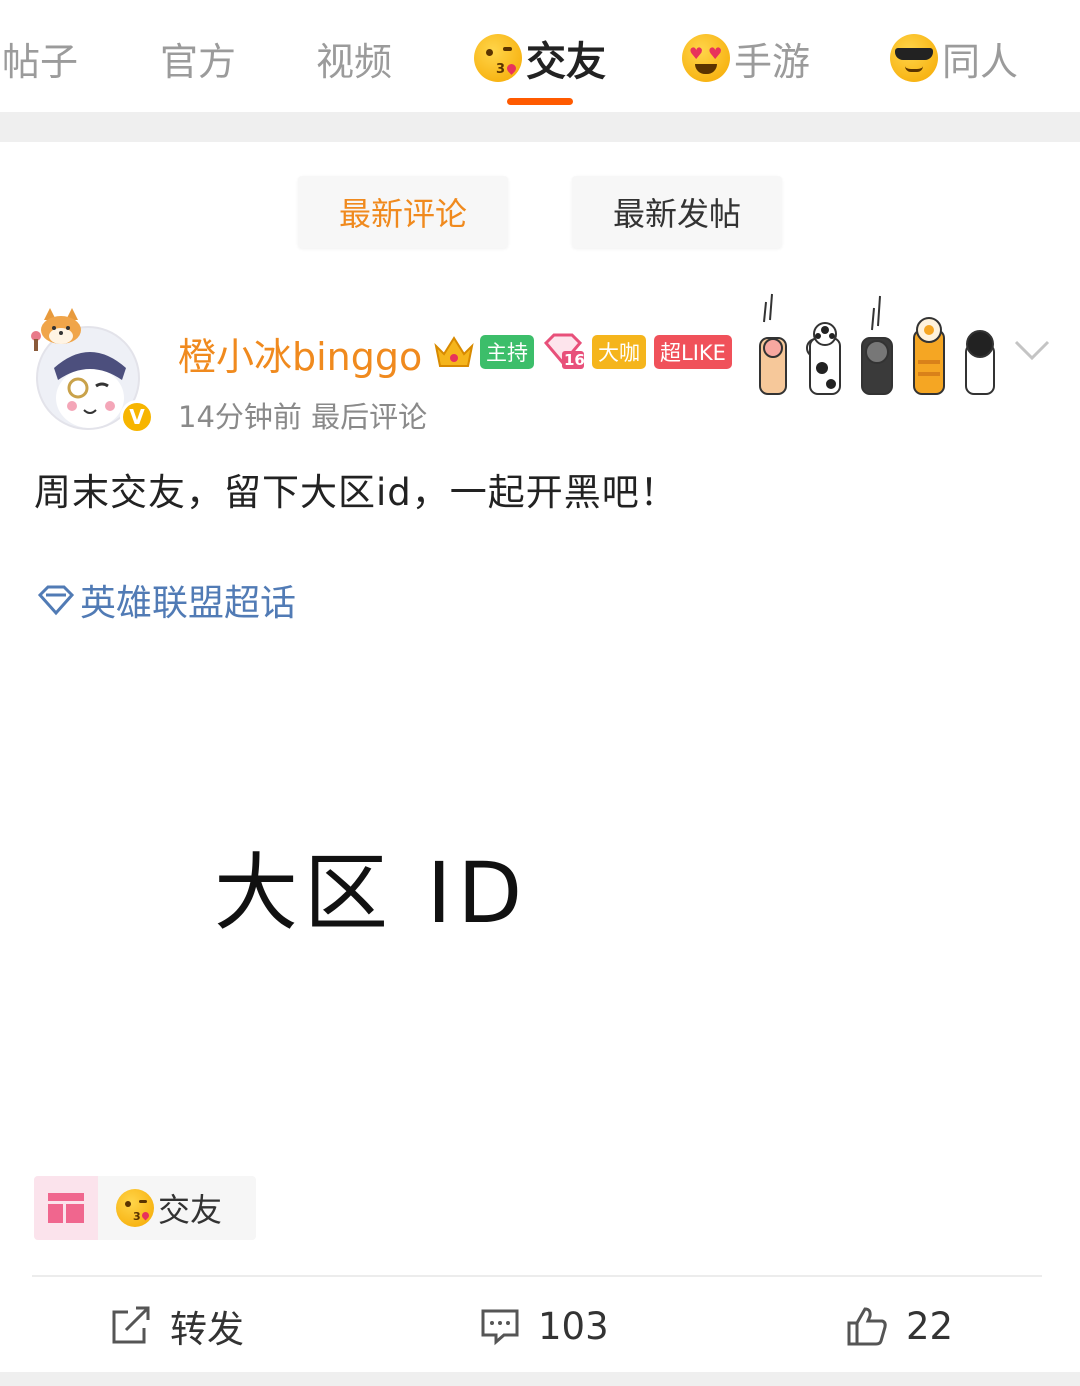  I want to click on like-count: 22, so click(930, 1326).